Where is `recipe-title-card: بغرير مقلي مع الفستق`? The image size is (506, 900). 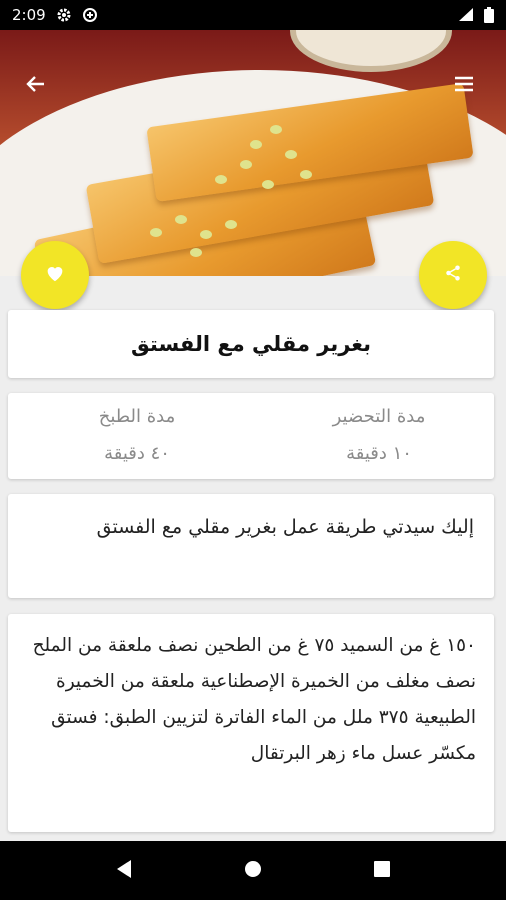
recipe-title-card: بغرير مقلي مع الفستق is located at coordinates (251, 344).